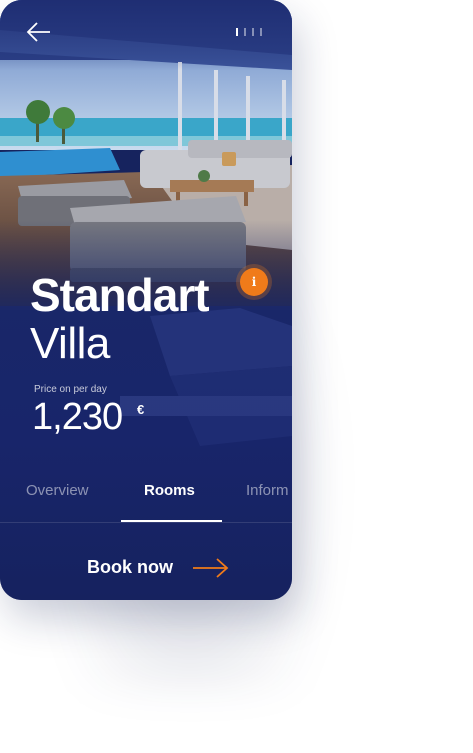 The width and height of the screenshot is (473, 753). What do you see at coordinates (211, 568) in the screenshot?
I see `arrow-right-icon` at bounding box center [211, 568].